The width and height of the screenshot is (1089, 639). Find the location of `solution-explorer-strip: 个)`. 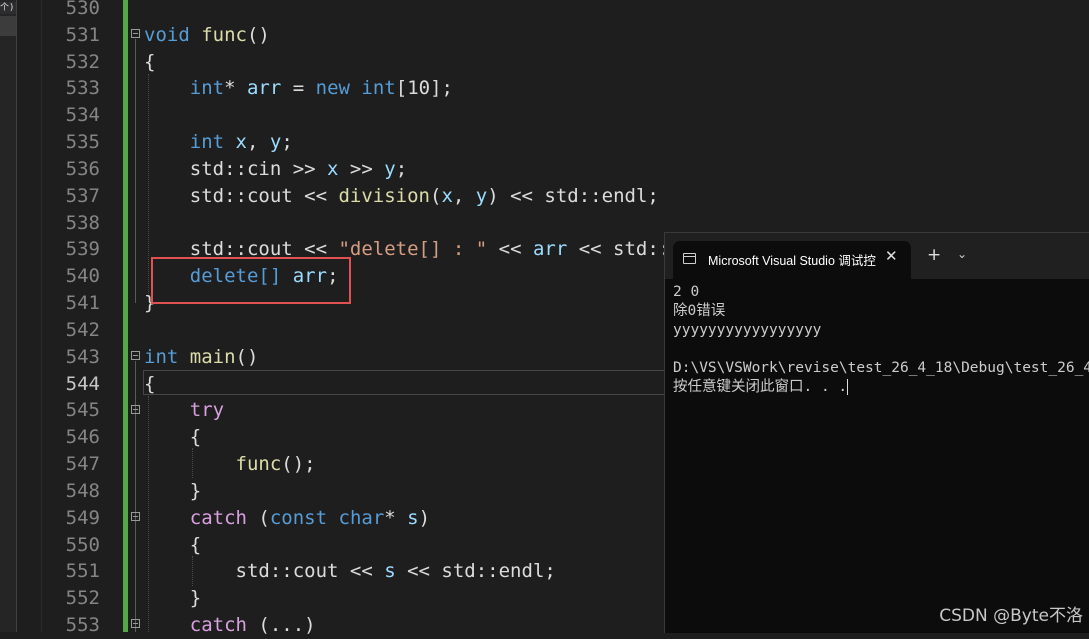

solution-explorer-strip: 个) is located at coordinates (8, 316).